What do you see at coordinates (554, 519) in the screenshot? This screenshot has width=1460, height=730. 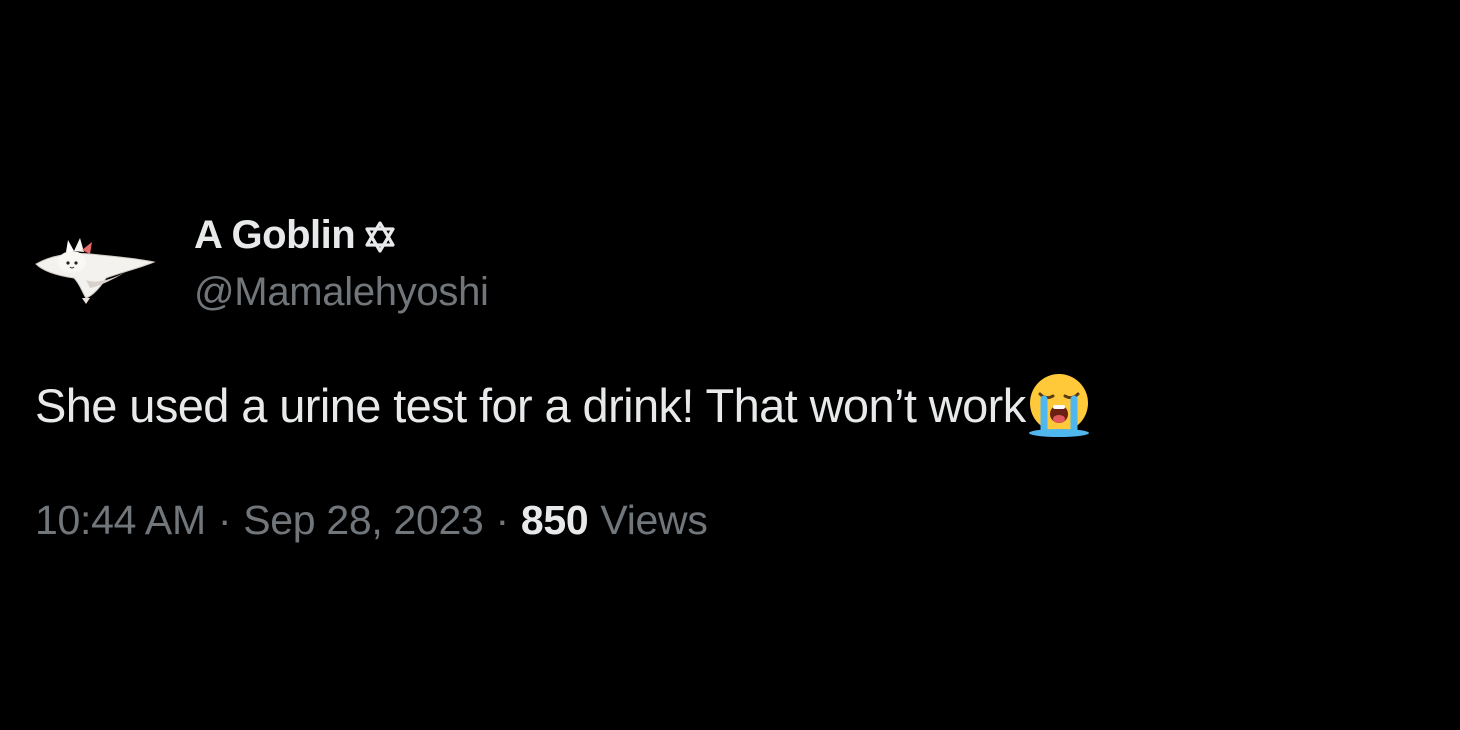 I see `views-count: 850` at bounding box center [554, 519].